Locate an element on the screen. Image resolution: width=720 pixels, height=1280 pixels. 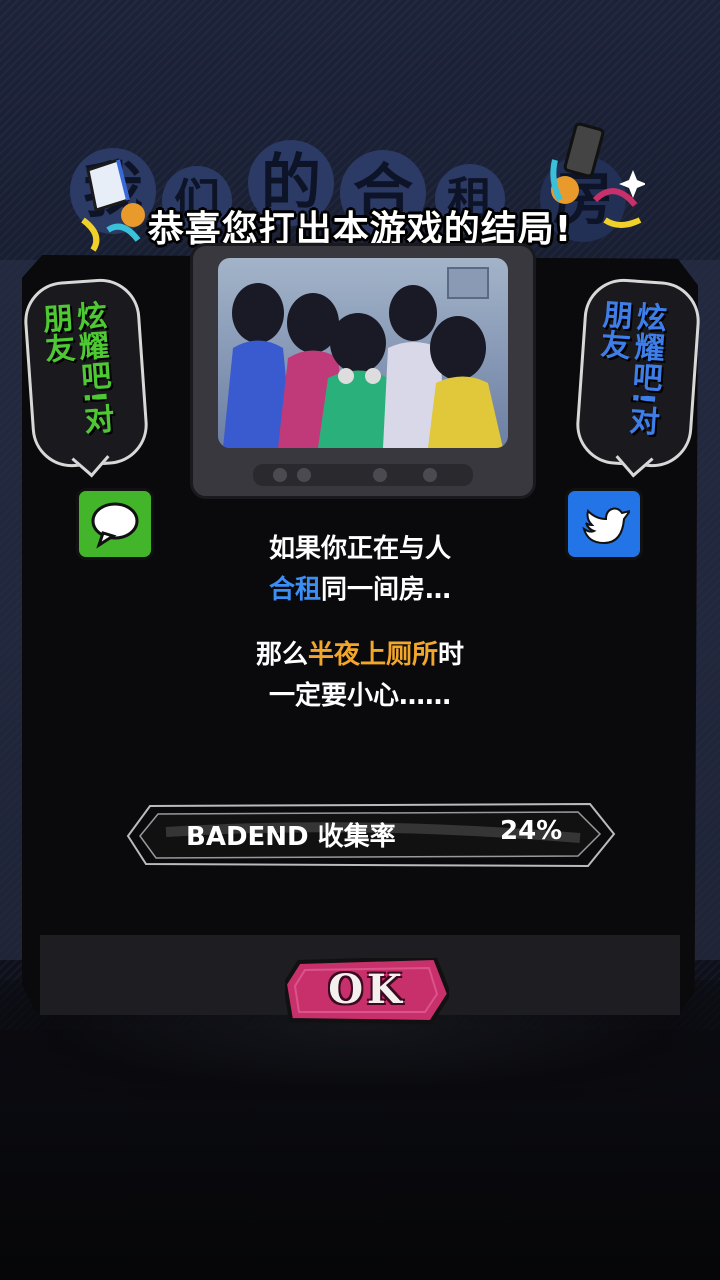
story-line-1: 如果你正在与人 is located at coordinates (359, 549).